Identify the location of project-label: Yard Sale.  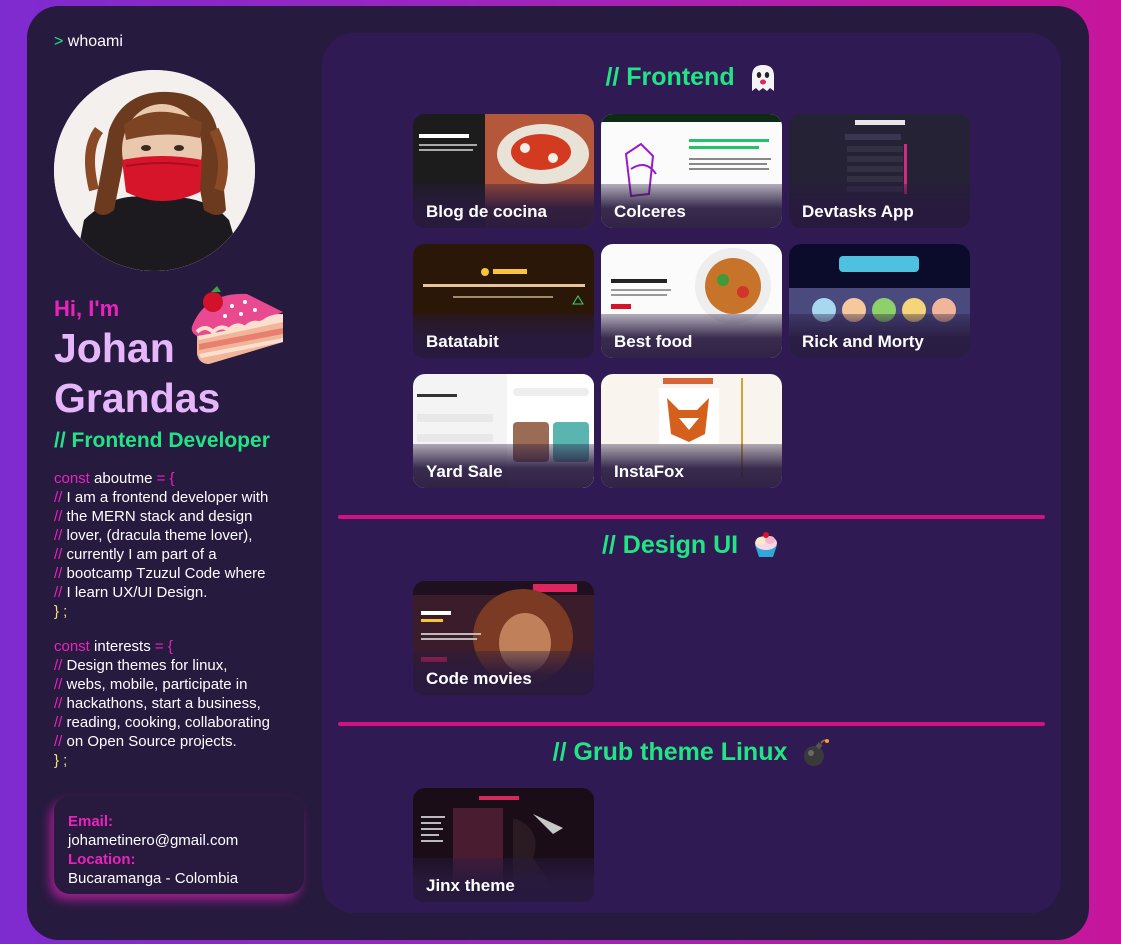
(464, 471).